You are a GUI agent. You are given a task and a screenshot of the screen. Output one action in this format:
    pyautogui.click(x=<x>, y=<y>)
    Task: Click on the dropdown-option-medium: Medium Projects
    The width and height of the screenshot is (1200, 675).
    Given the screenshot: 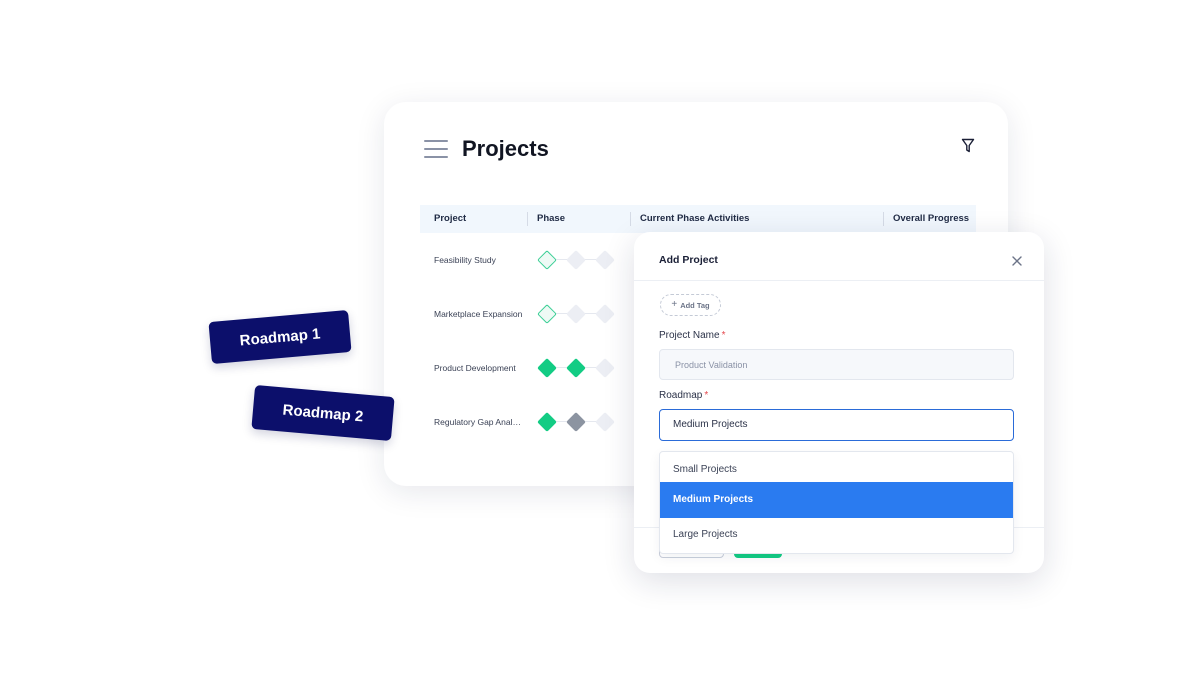 What is the action you would take?
    pyautogui.click(x=836, y=500)
    